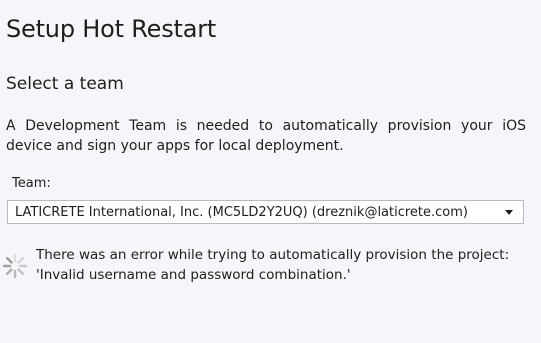 Image resolution: width=541 pixels, height=343 pixels. Describe the element at coordinates (509, 212) in the screenshot. I see `chevron-down-icon` at that location.